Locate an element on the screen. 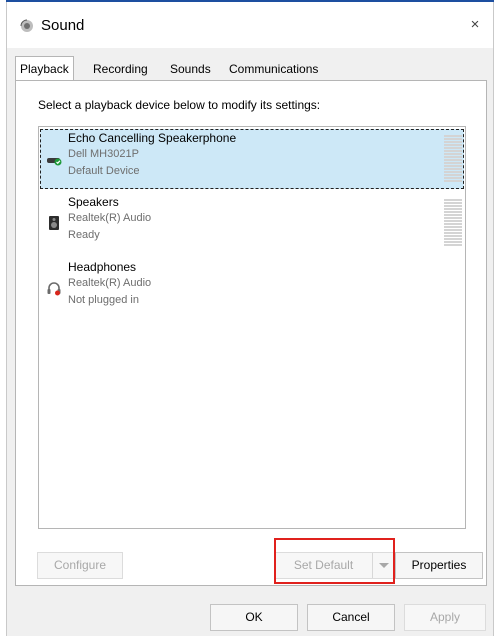  ok-button: OK is located at coordinates (254, 617).